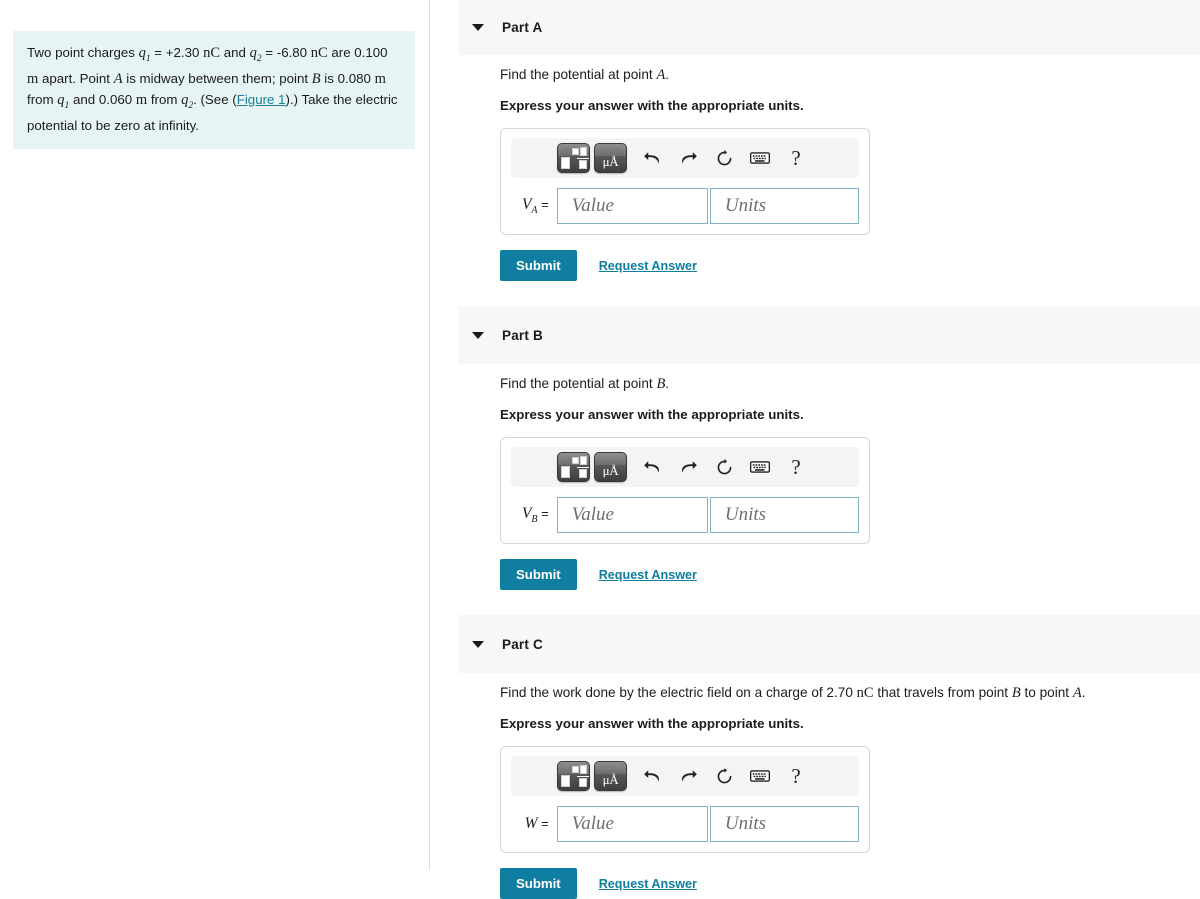 Image resolution: width=1200 pixels, height=899 pixels. I want to click on variable-label: VB =, so click(535, 515).